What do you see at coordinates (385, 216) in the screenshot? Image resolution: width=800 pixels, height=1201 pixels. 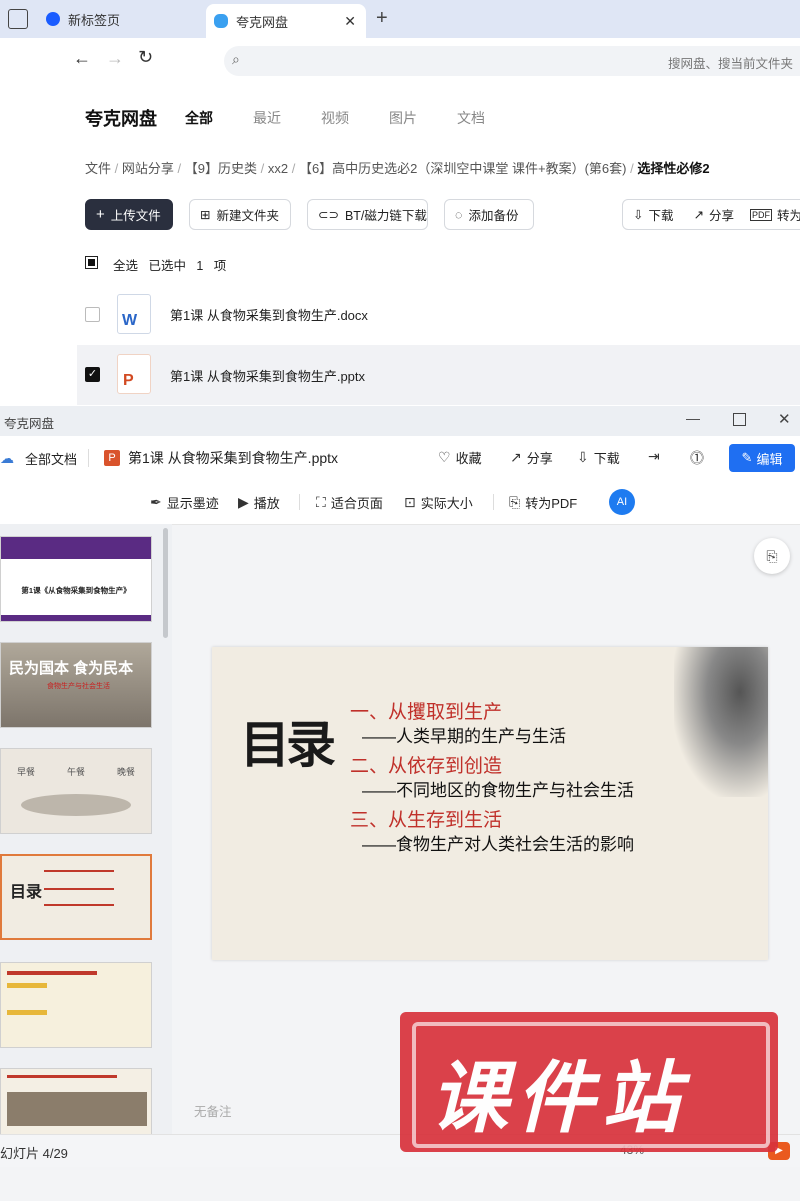 I see `bt-label: BT/磁力链下载` at bounding box center [385, 216].